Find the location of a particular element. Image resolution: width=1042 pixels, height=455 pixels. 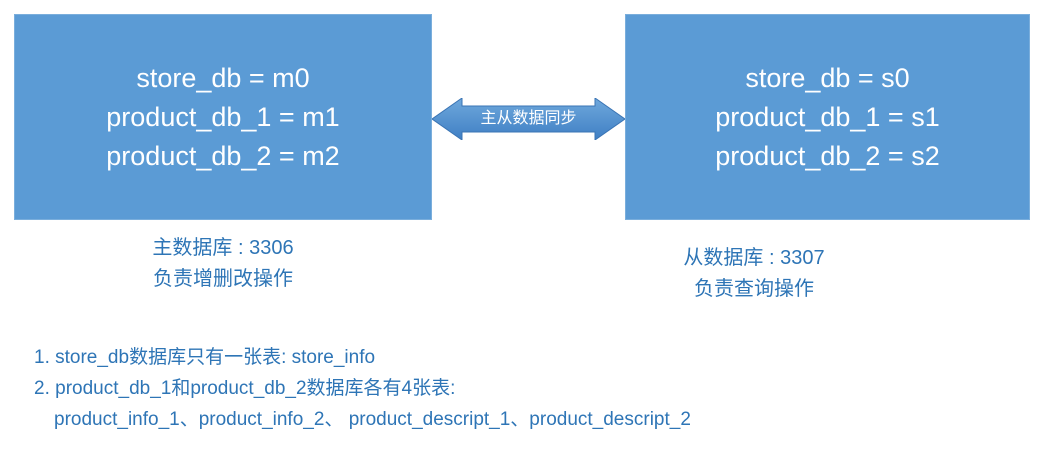

slave-db-port: 从数据库 : 3307 is located at coordinates (754, 258).